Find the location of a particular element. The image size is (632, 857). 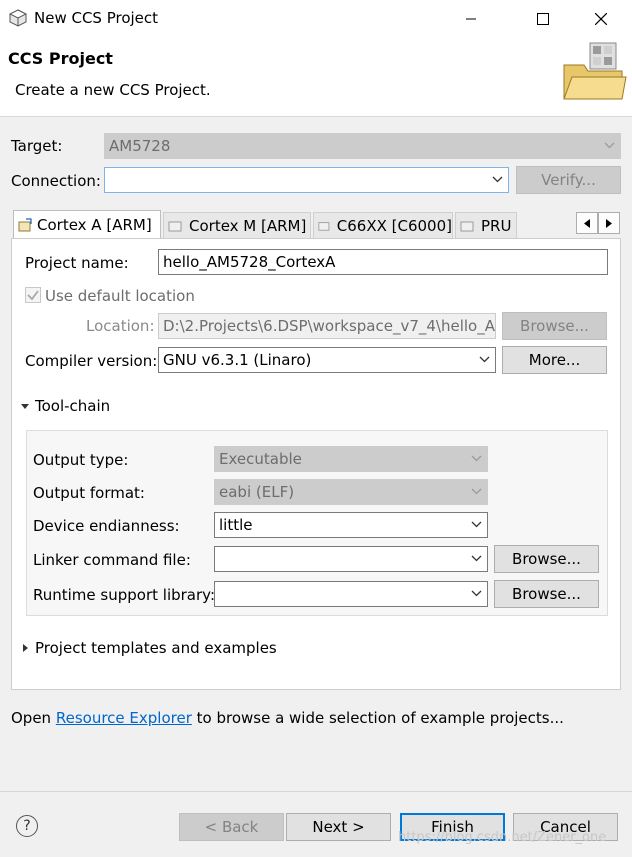

tab-scroll-left-button is located at coordinates (587, 223).